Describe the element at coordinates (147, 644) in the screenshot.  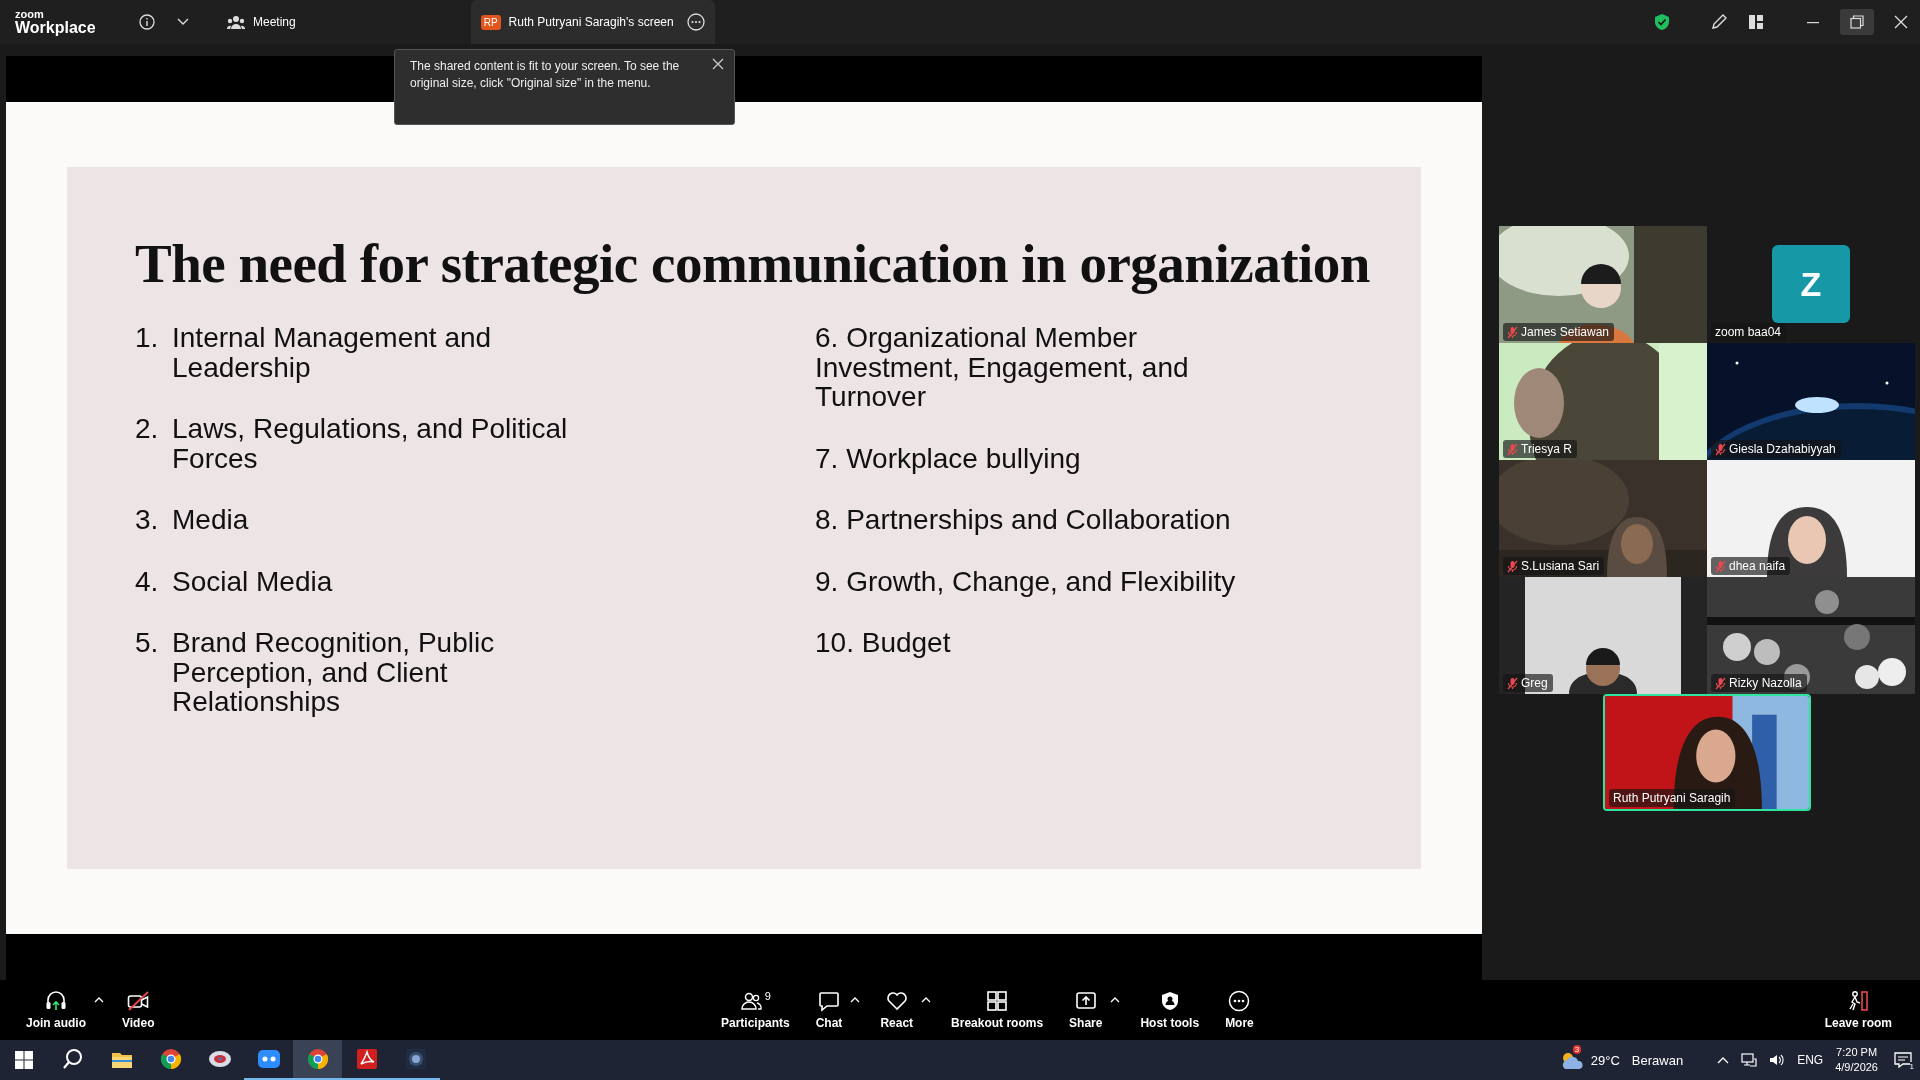
I see `list-number: 5.` at that location.